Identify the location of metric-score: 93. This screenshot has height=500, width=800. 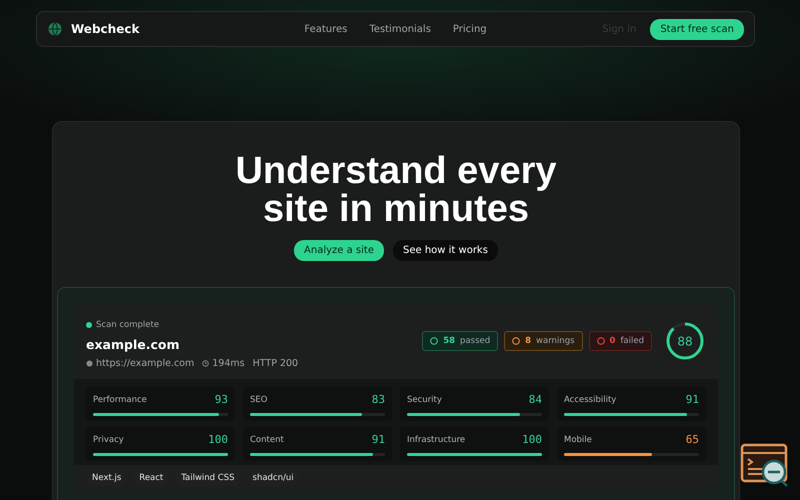
(221, 399).